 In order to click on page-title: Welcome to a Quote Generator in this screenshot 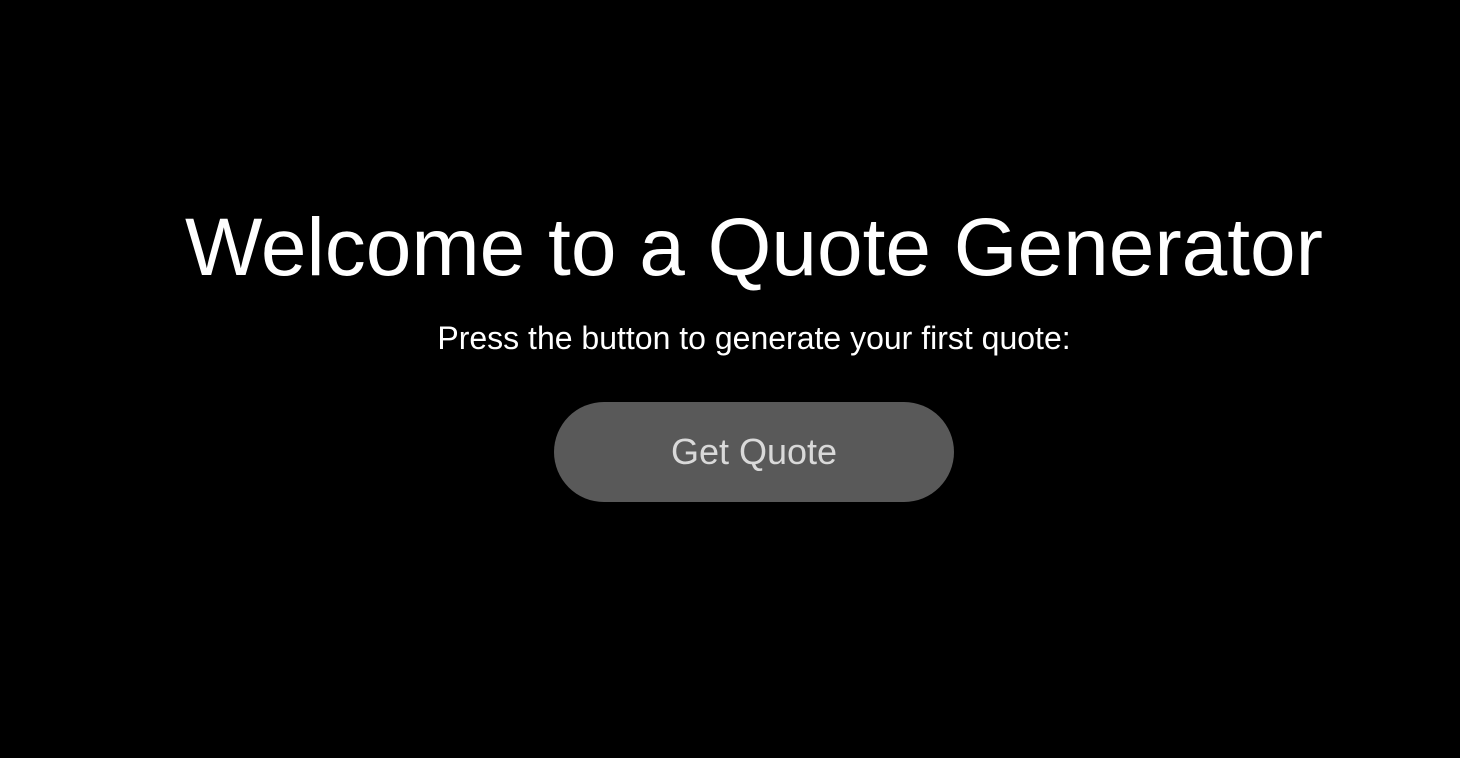, I will do `click(754, 247)`.